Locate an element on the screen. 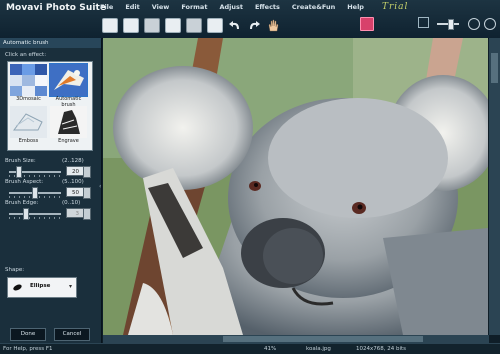 This screenshot has width=500, height=354. brush-edge-track is located at coordinates (35, 214).